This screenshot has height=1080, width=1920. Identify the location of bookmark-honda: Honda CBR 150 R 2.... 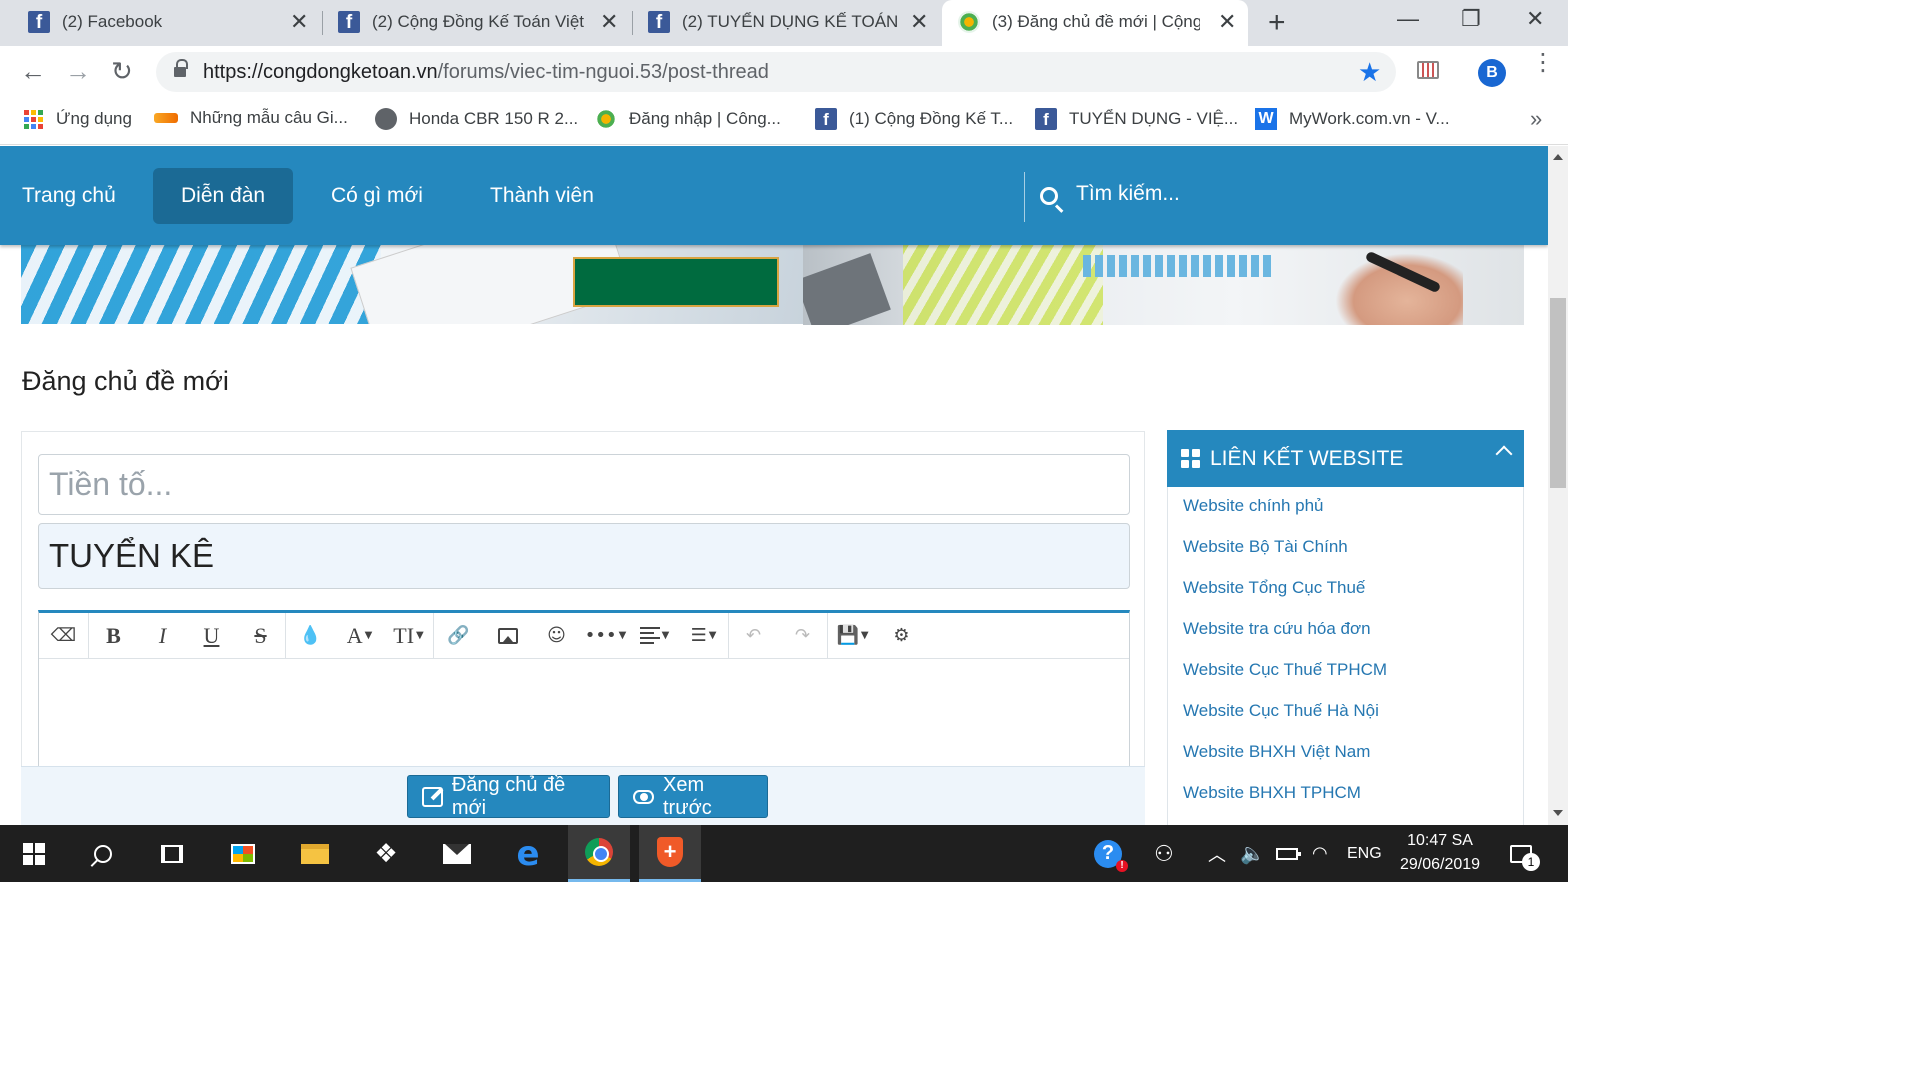
(476, 119).